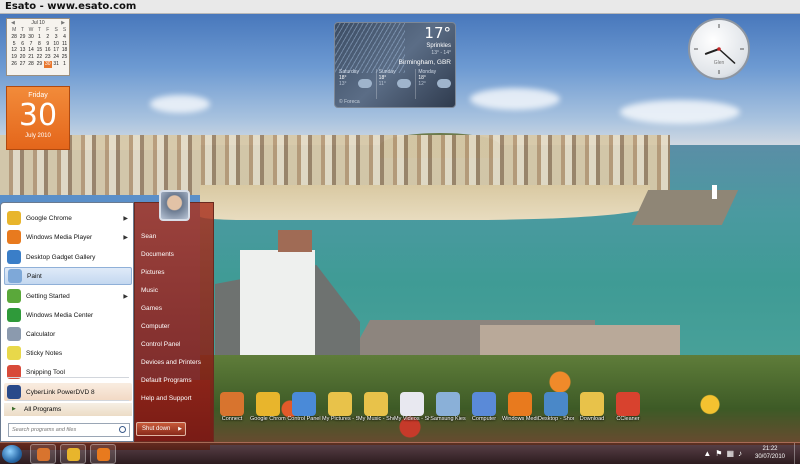 The width and height of the screenshot is (800, 464). What do you see at coordinates (742, 453) in the screenshot?
I see `volume-icon: ♪` at bounding box center [742, 453].